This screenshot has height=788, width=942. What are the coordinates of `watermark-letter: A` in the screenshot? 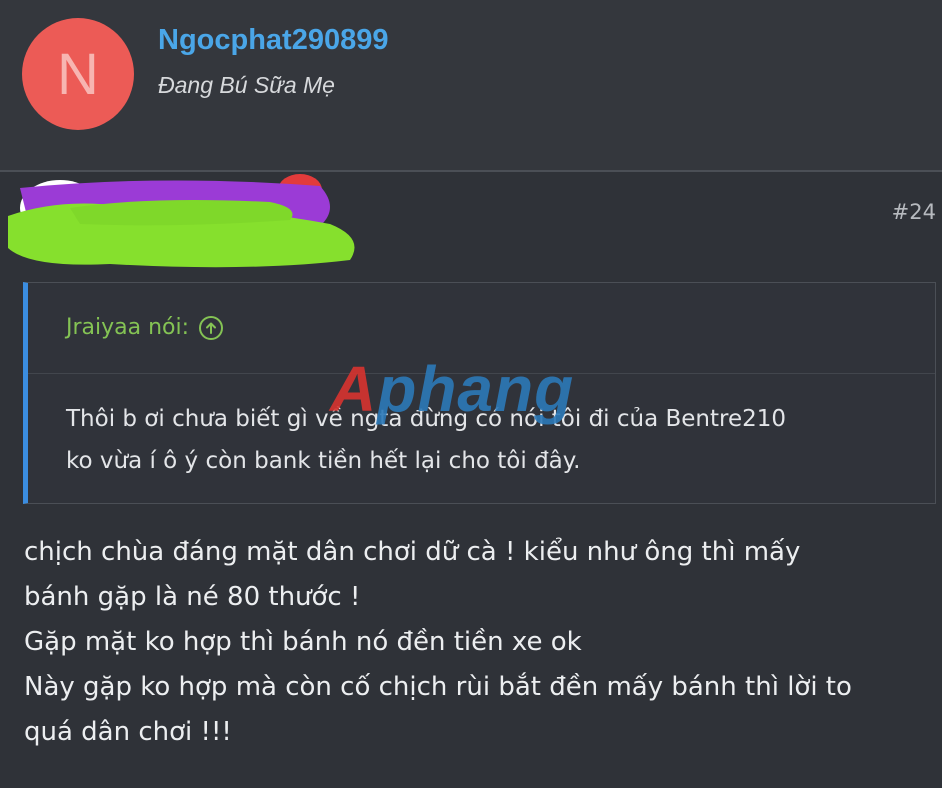 It's located at (354, 389).